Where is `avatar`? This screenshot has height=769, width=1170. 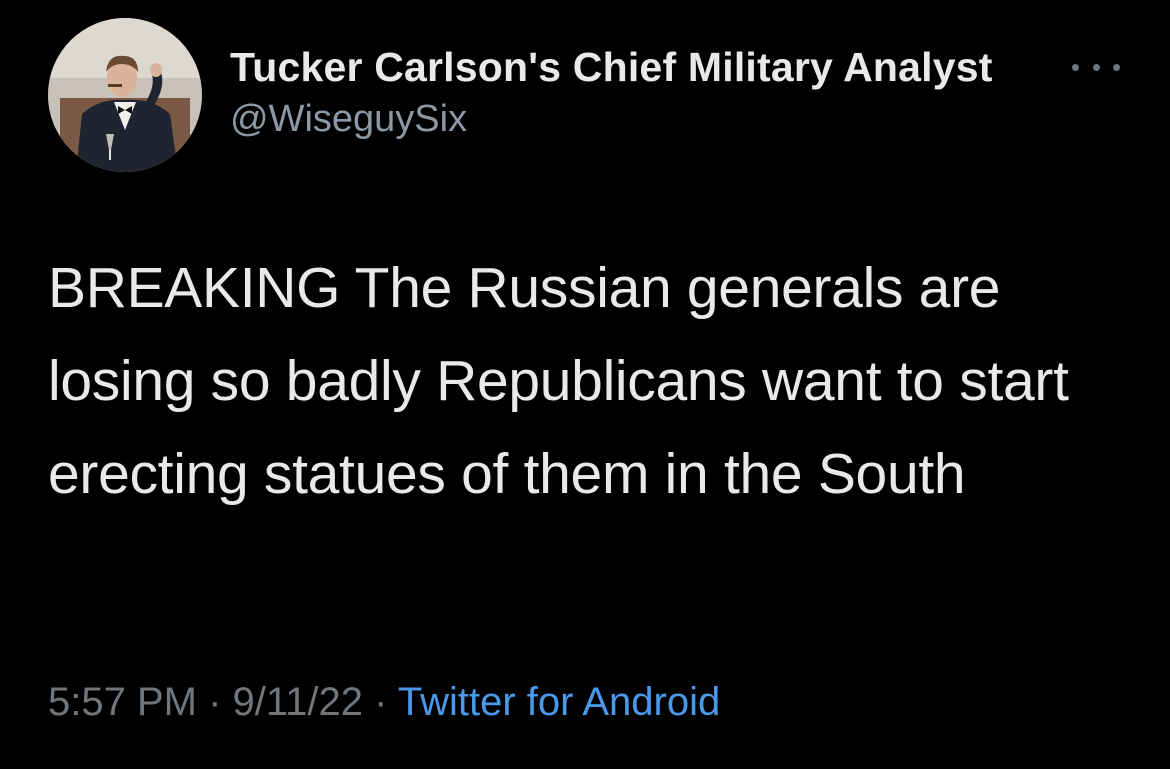 avatar is located at coordinates (125, 95).